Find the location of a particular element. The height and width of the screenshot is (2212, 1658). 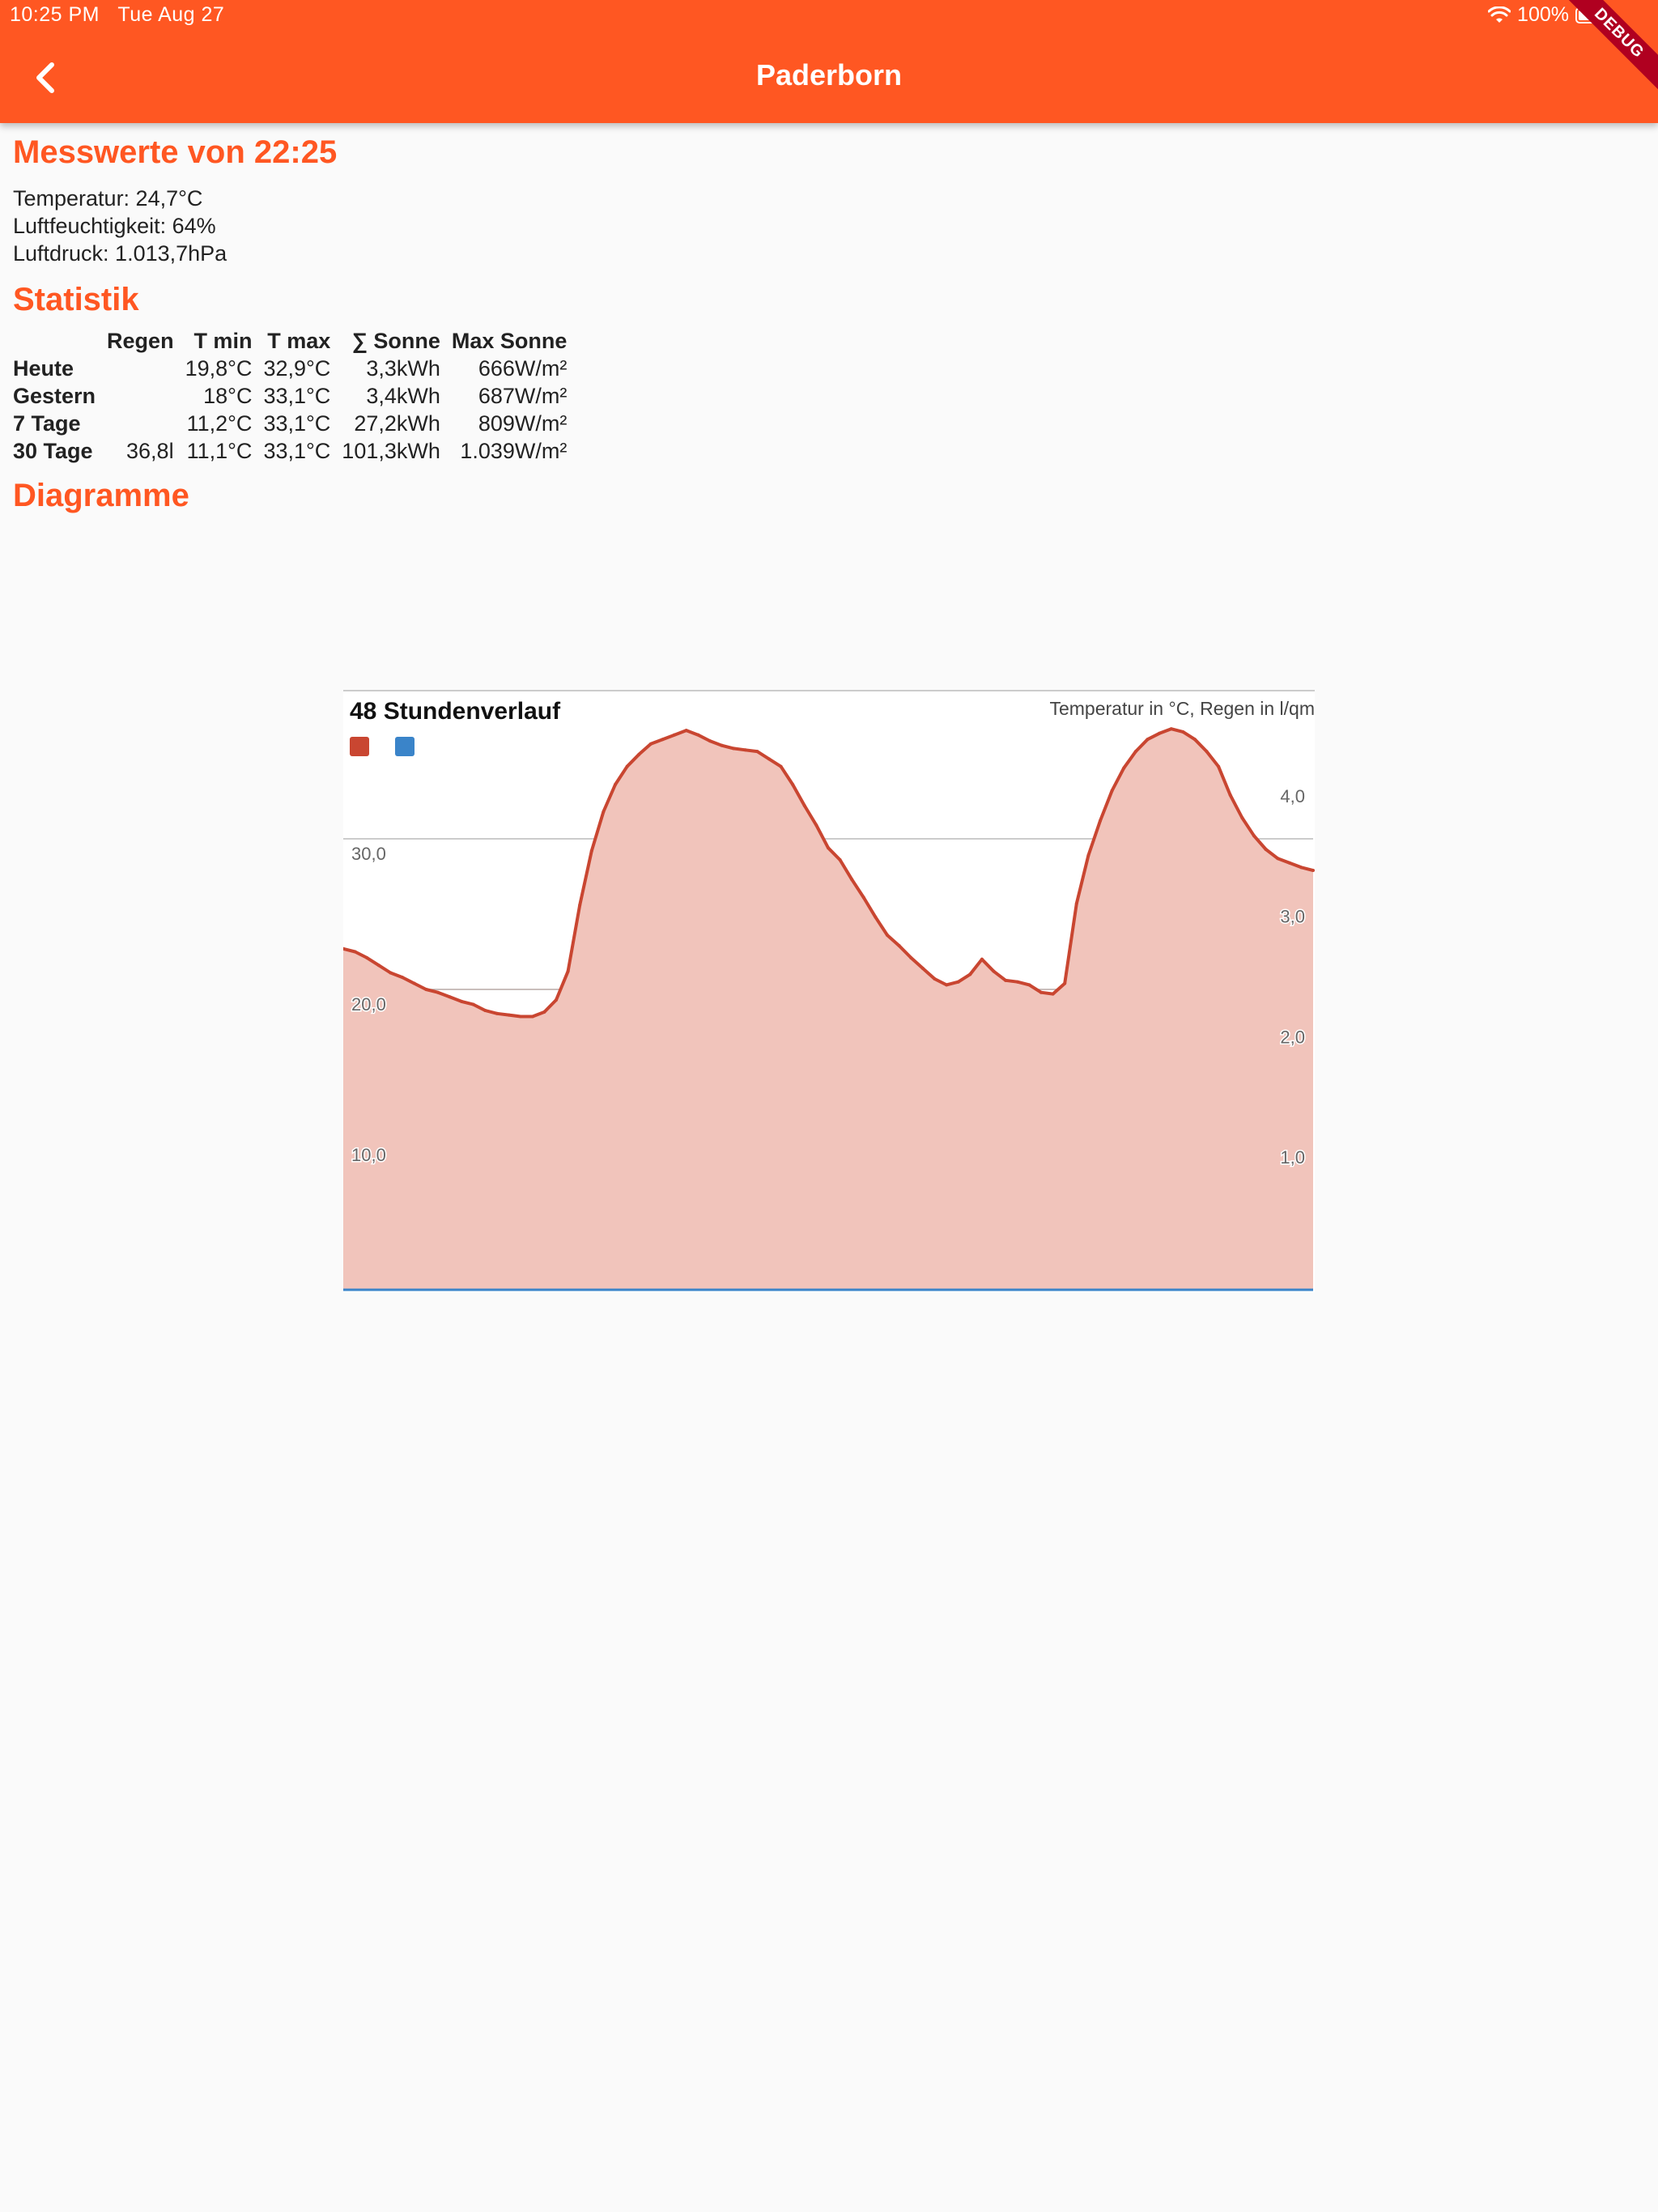

debug-banner: DEBUG is located at coordinates (1609, 49).